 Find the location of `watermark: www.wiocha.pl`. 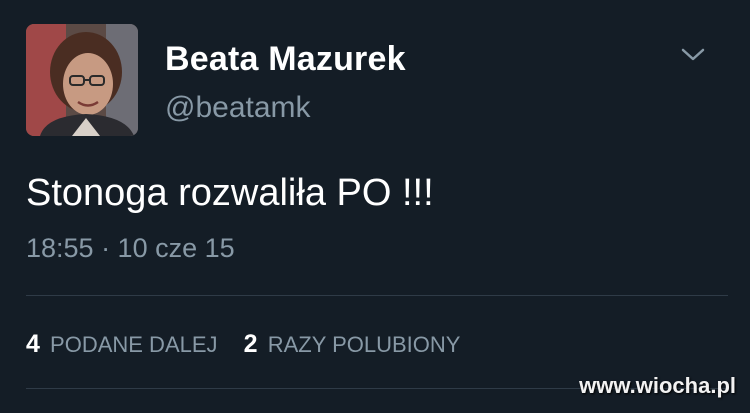

watermark: www.wiocha.pl is located at coordinates (657, 385).